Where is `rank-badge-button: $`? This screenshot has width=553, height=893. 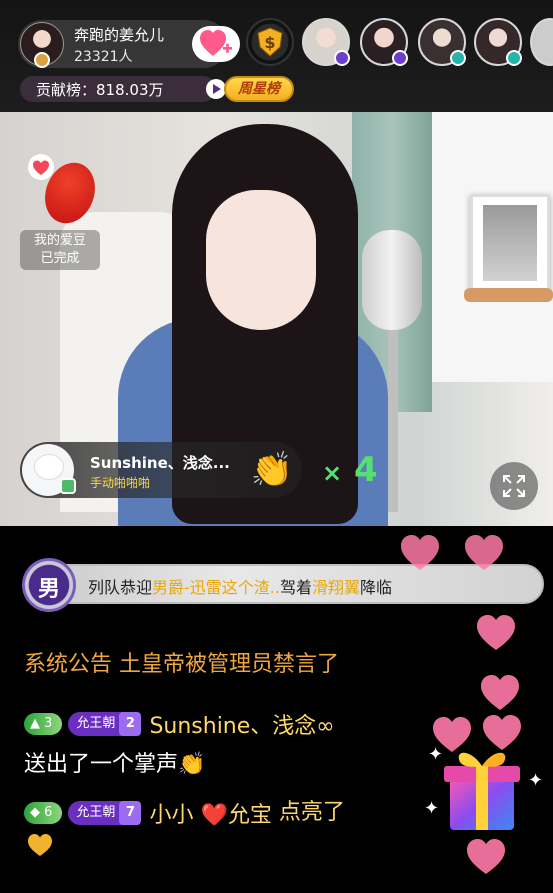 rank-badge-button: $ is located at coordinates (270, 42).